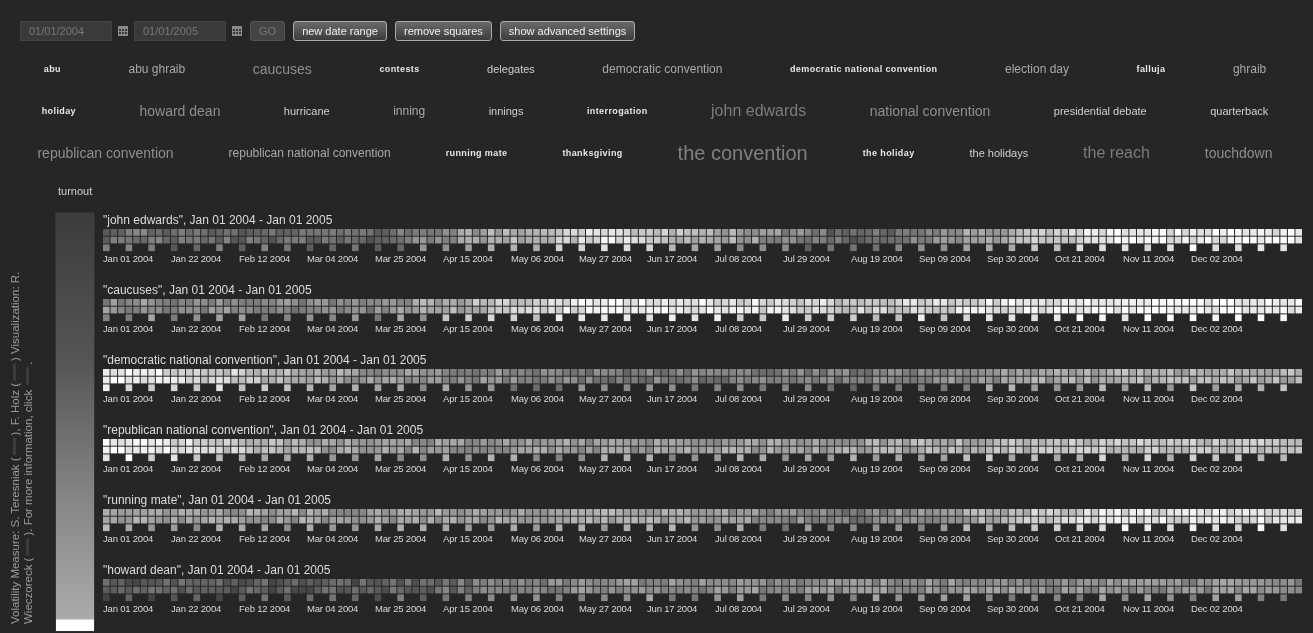  I want to click on tag-link: touchdown, so click(1238, 153).